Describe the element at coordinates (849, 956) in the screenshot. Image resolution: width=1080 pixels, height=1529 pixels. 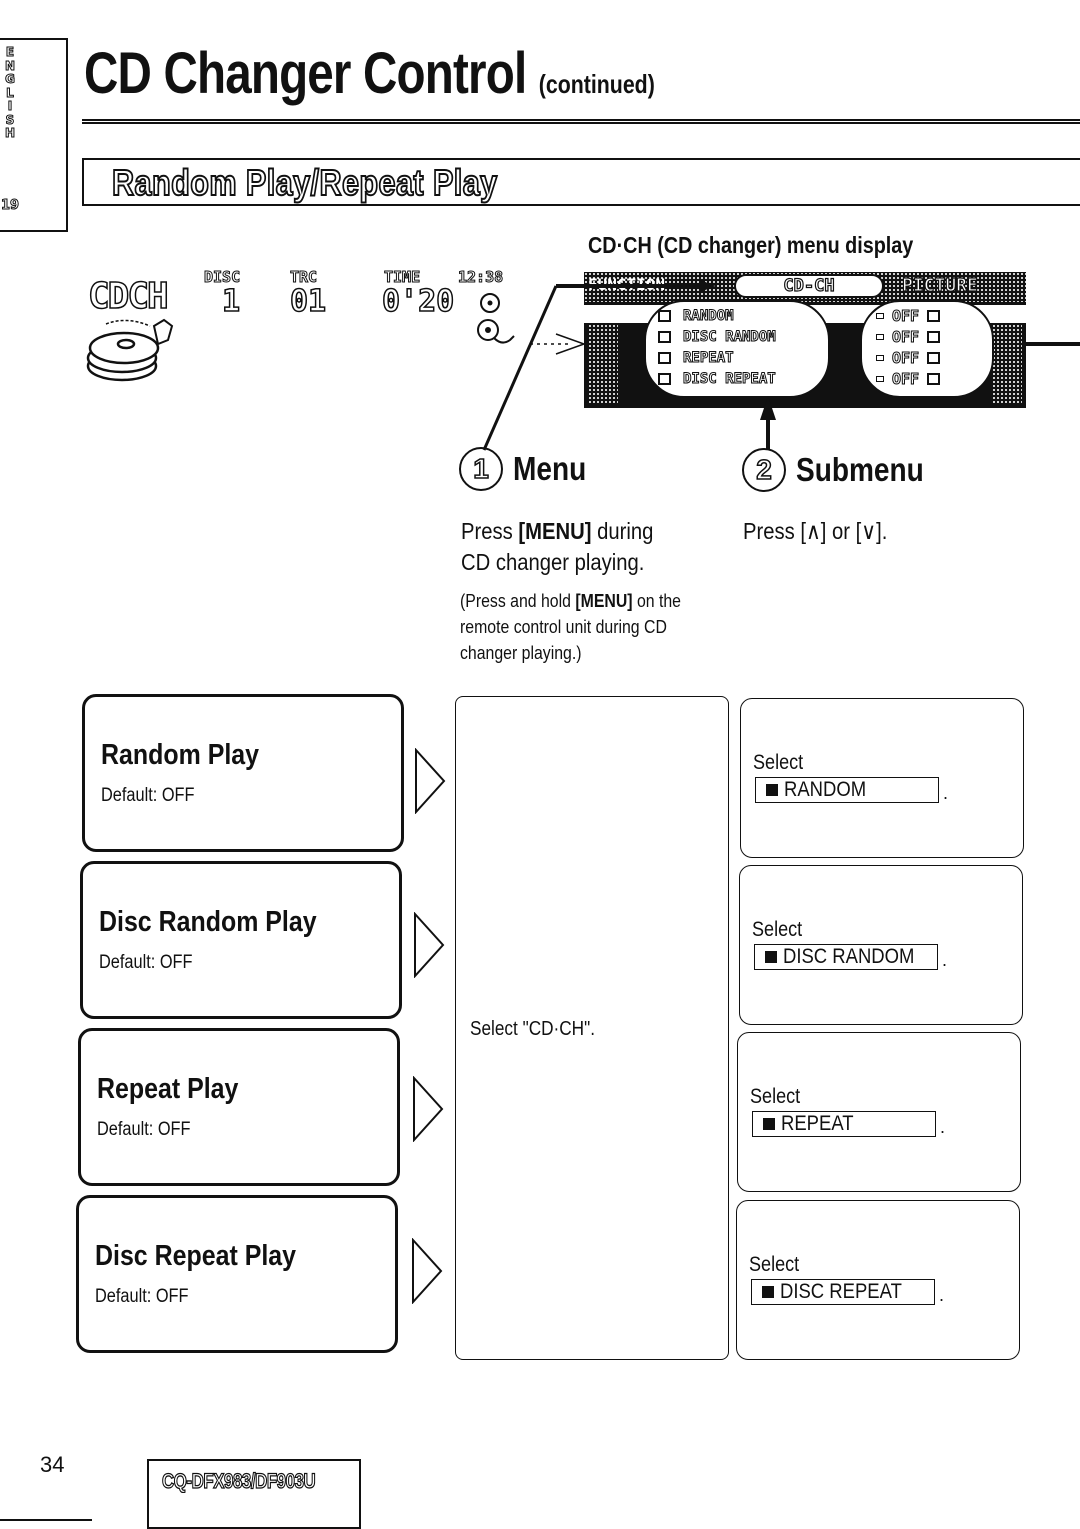
I see `select-value: DISC RANDOM` at that location.